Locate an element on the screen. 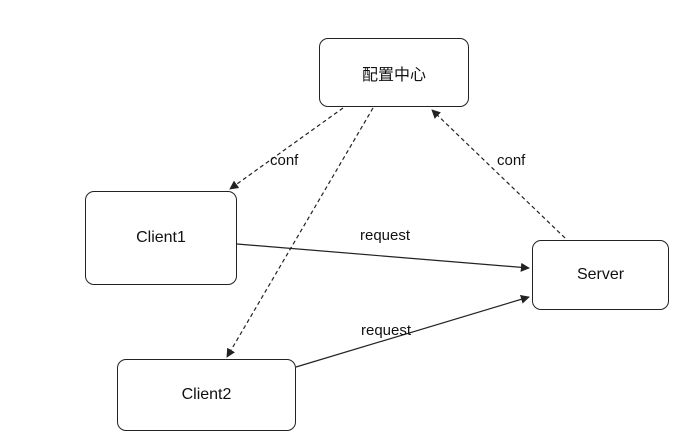  config-center-node: 配置中心 is located at coordinates (394, 72).